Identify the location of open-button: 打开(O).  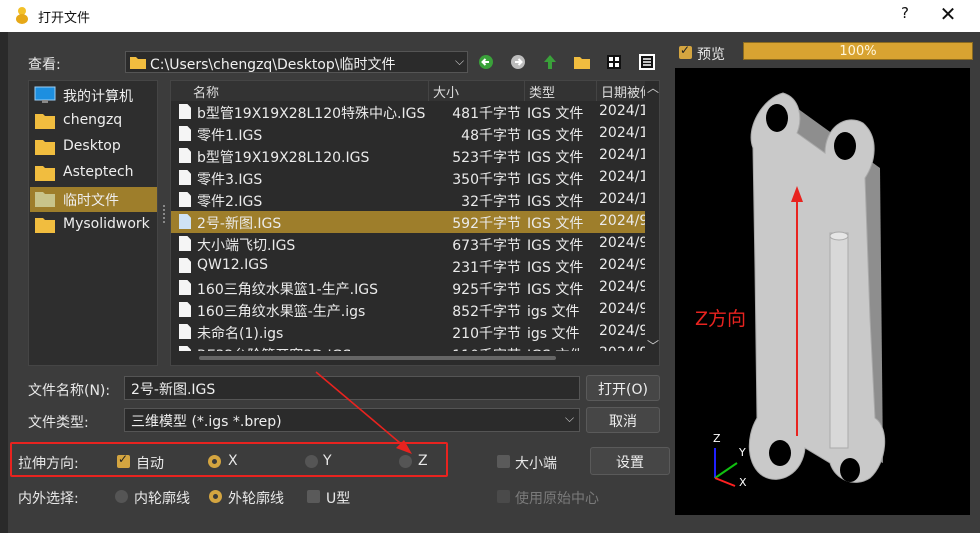
(623, 388).